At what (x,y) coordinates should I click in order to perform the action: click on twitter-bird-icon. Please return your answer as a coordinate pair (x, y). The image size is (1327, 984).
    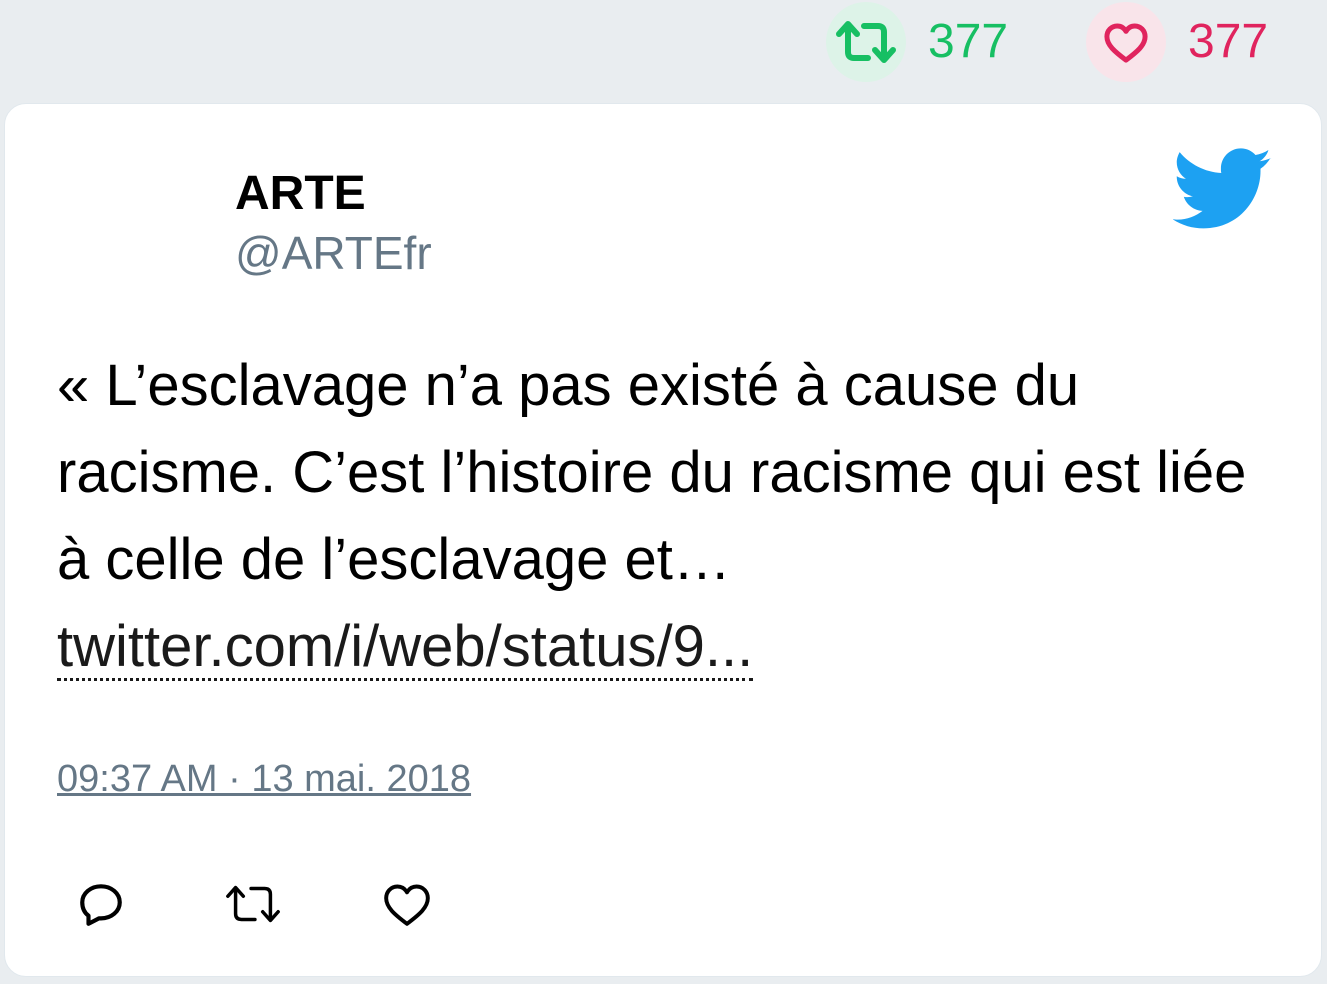
    Looking at the image, I should click on (1223, 189).